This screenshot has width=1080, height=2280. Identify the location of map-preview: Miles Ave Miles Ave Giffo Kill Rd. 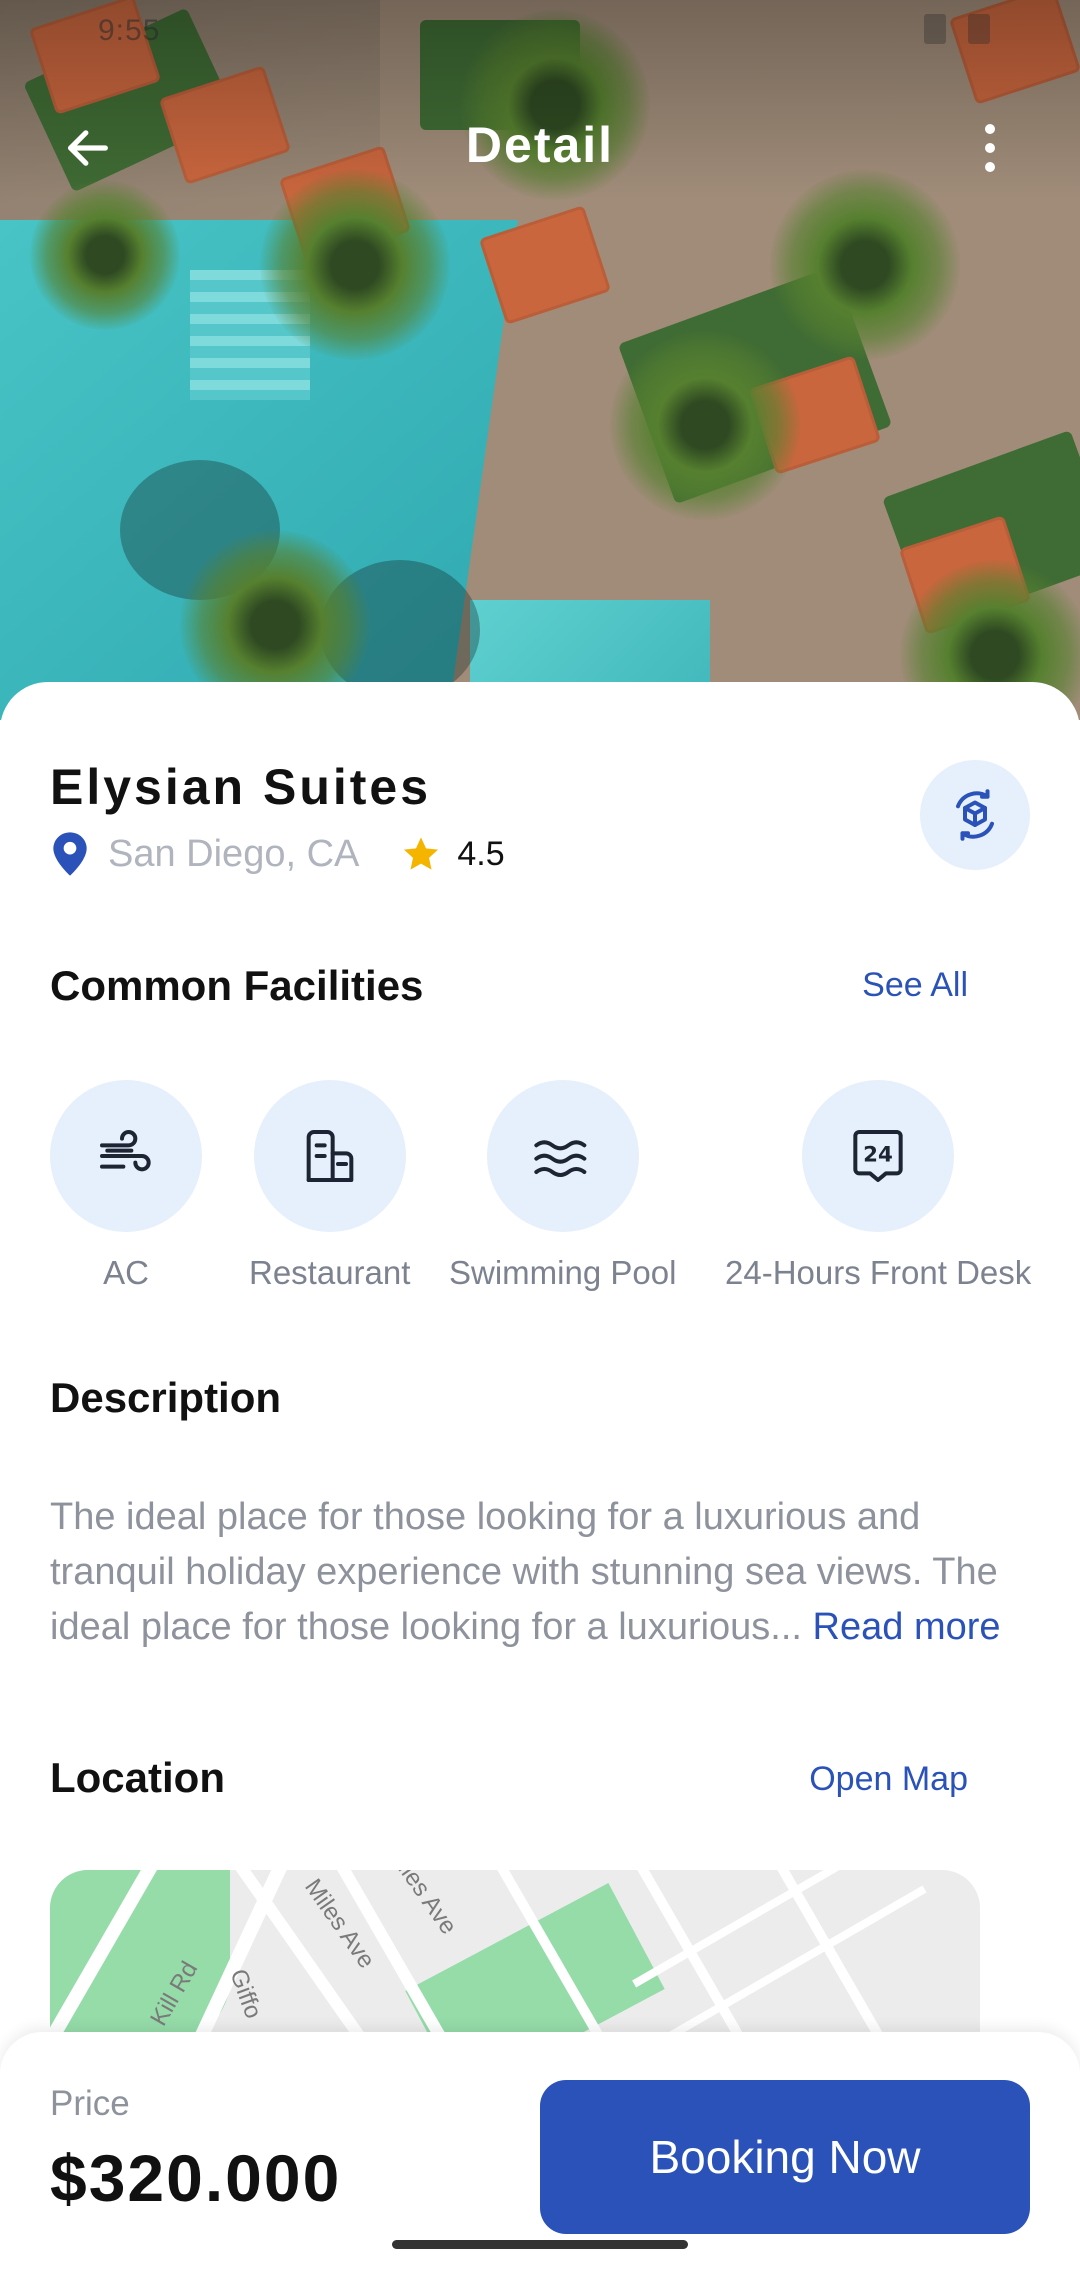
(515, 1955).